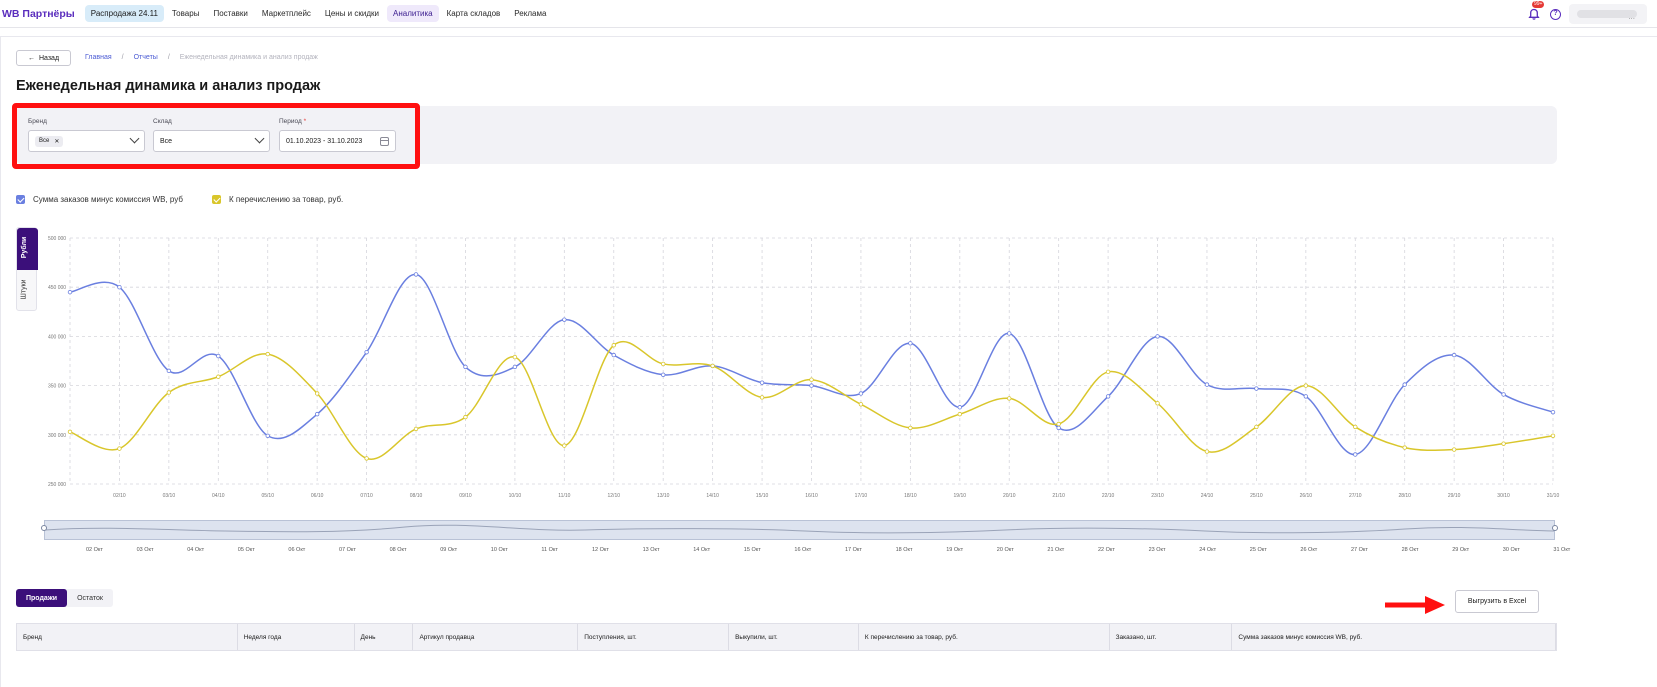 This screenshot has width=1657, height=687. What do you see at coordinates (286, 199) in the screenshot?
I see `legend-label-series2: К перечислению за товар, руб.` at bounding box center [286, 199].